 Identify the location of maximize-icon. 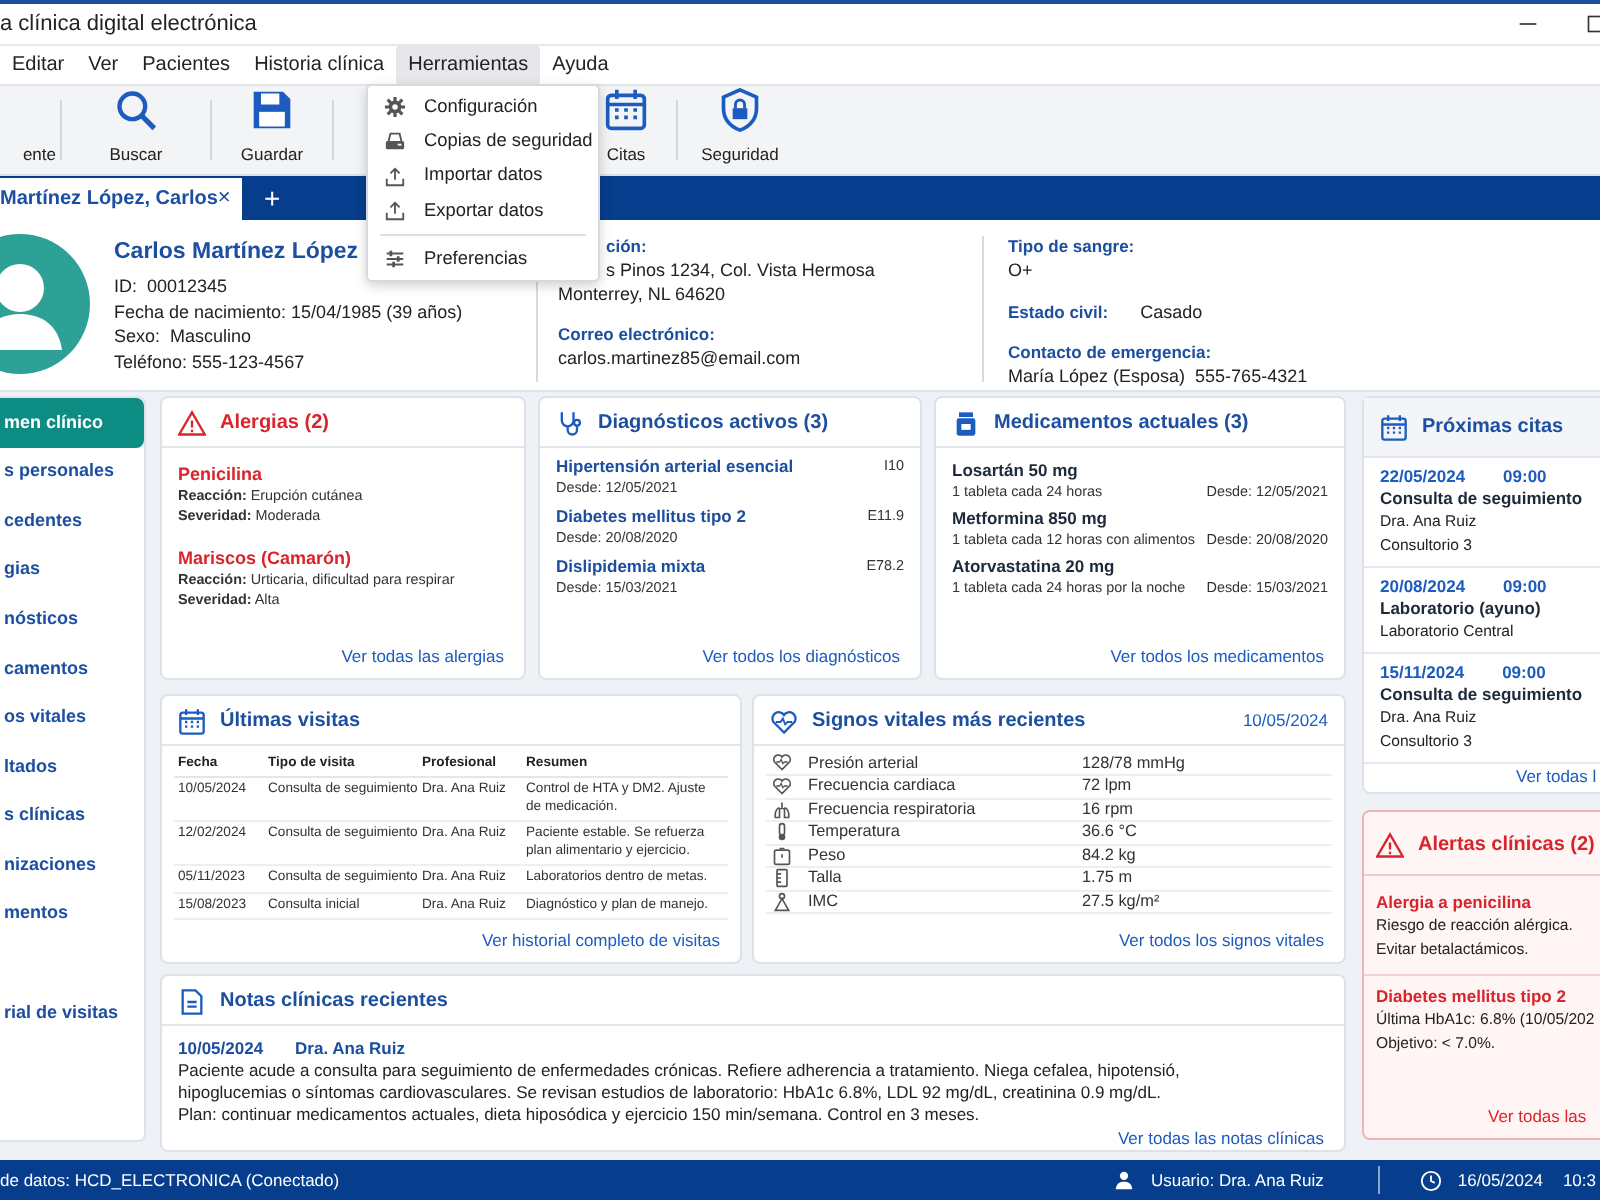
(1593, 24).